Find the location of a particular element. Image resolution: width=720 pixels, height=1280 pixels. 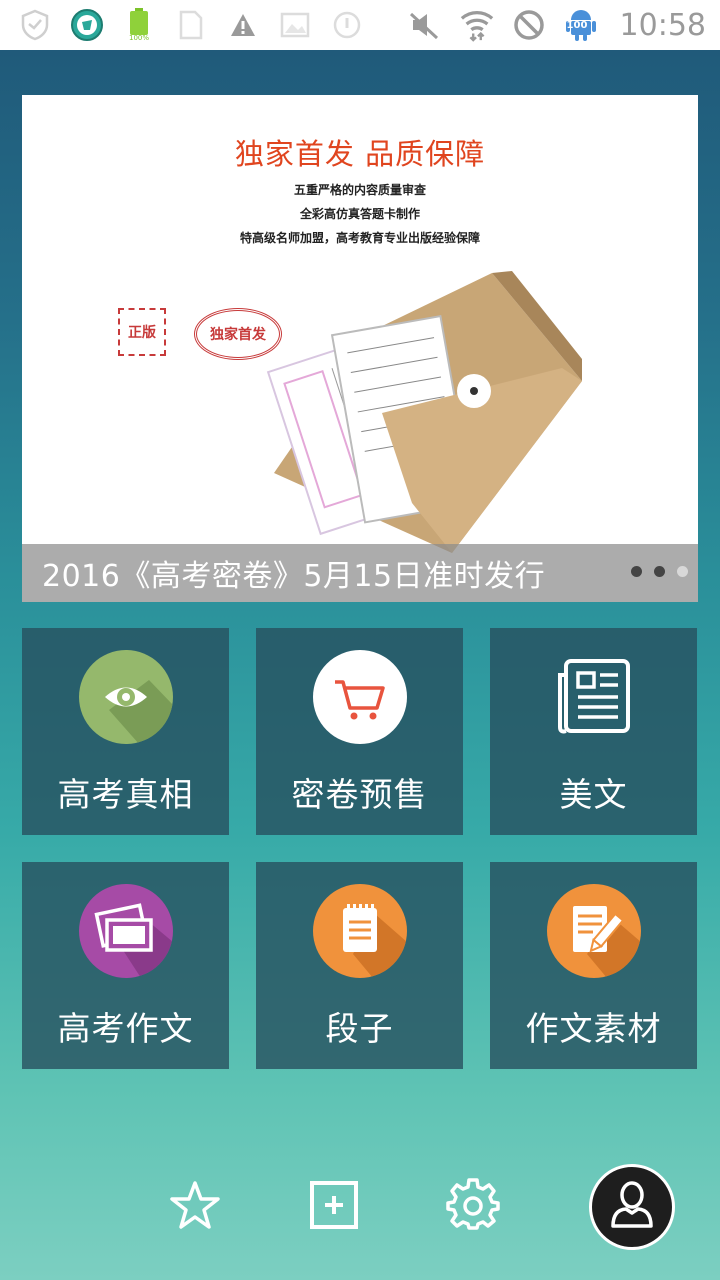

tile-gaokao-composition: 高考作文 is located at coordinates (125, 965).